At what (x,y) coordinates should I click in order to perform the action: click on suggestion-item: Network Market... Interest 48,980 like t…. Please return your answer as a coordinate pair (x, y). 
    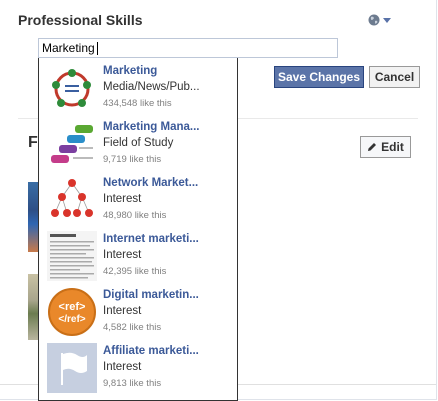
    Looking at the image, I should click on (138, 198).